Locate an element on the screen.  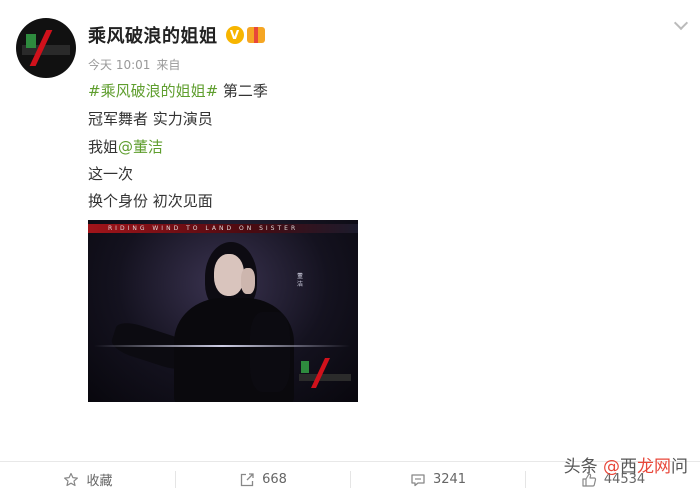
topic-suffix: 第二季 is located at coordinates (243, 91).